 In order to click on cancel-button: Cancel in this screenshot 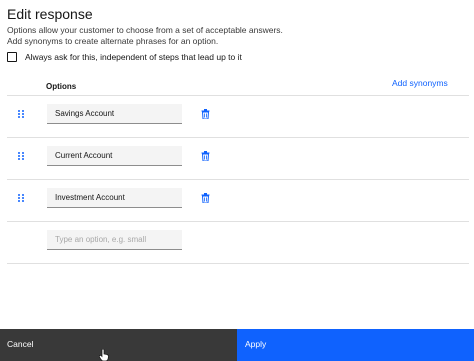, I will do `click(118, 345)`.